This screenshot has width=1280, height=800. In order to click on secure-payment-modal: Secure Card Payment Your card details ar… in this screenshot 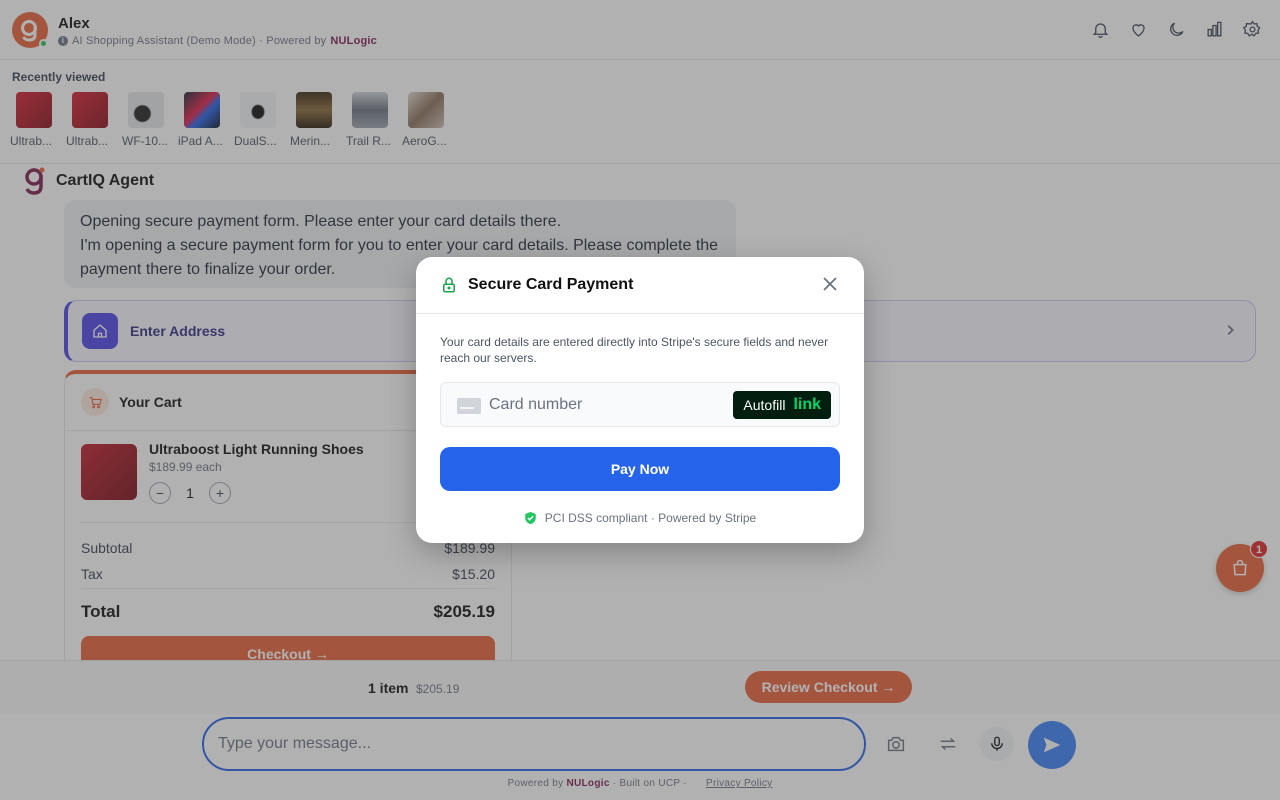, I will do `click(640, 400)`.